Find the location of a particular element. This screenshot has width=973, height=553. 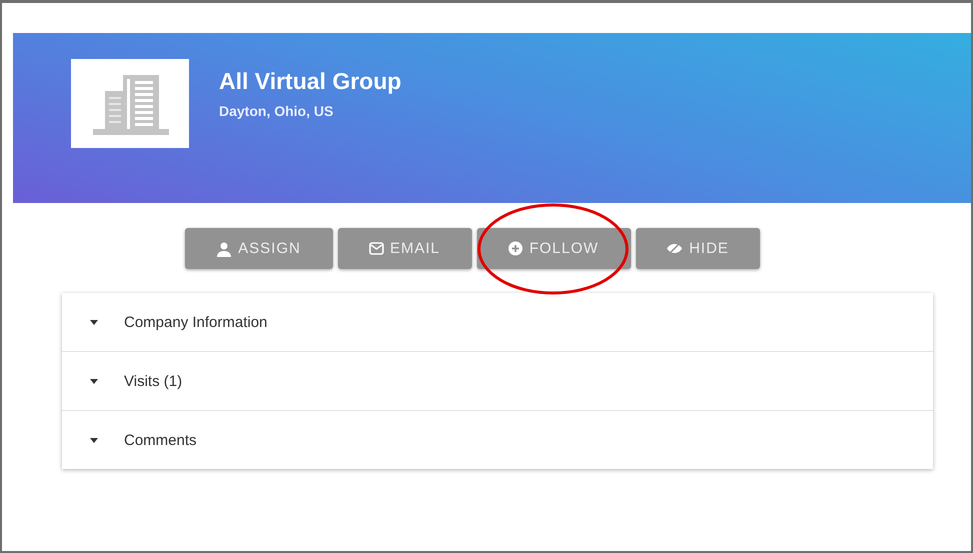

accordion-row: Comments is located at coordinates (497, 439).